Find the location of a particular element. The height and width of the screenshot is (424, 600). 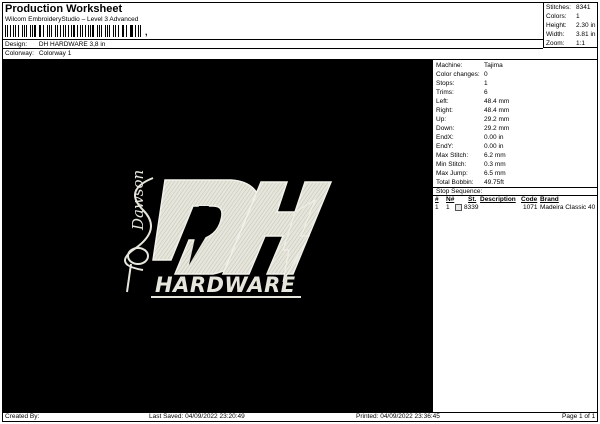

page-title: Production Worksheet is located at coordinates (64, 9).